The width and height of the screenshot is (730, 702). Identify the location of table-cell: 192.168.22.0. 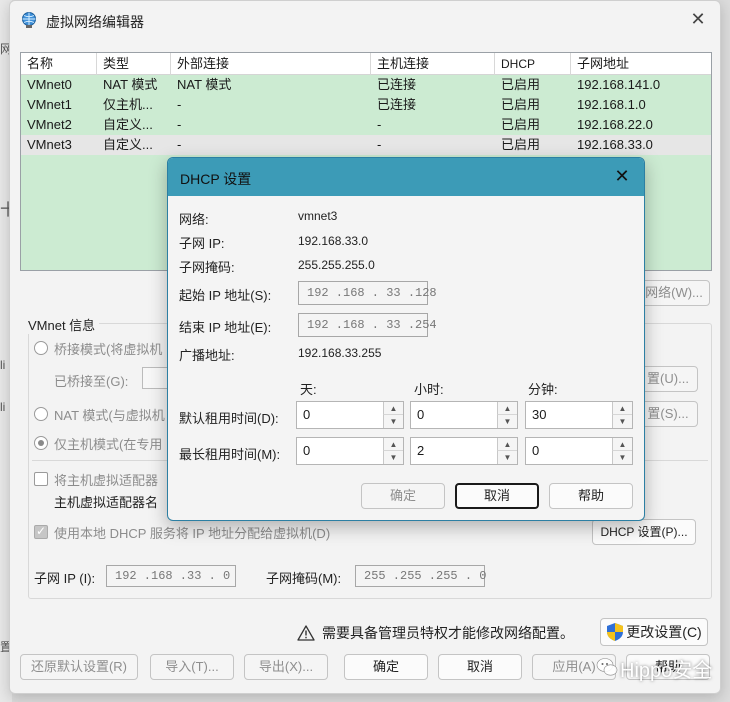
(615, 124).